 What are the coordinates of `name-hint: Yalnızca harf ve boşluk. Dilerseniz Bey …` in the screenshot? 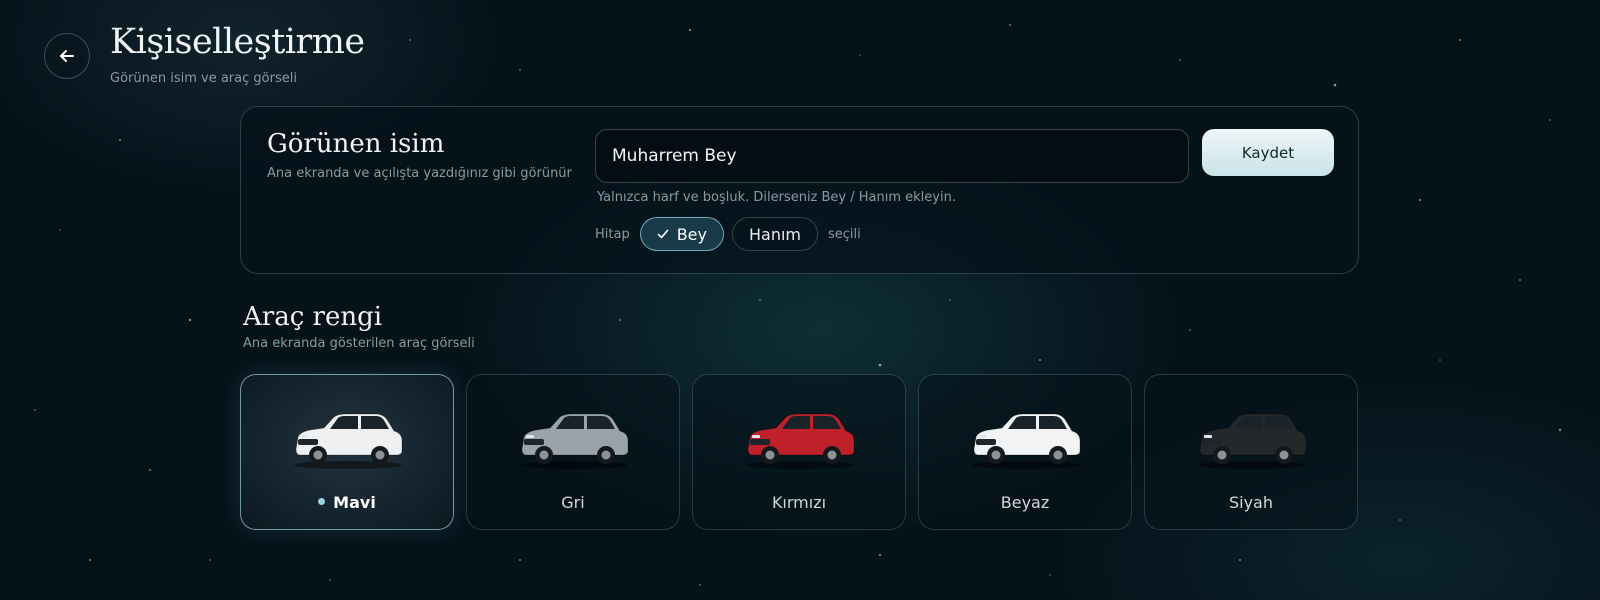 It's located at (776, 197).